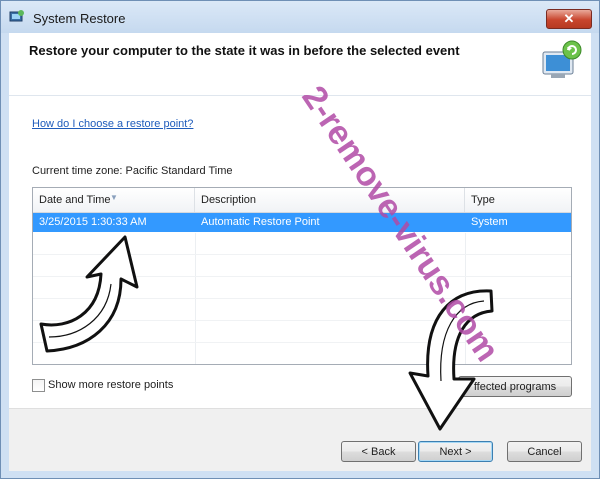 The image size is (600, 479). Describe the element at coordinates (79, 18) in the screenshot. I see `window-title: System Restore` at that location.